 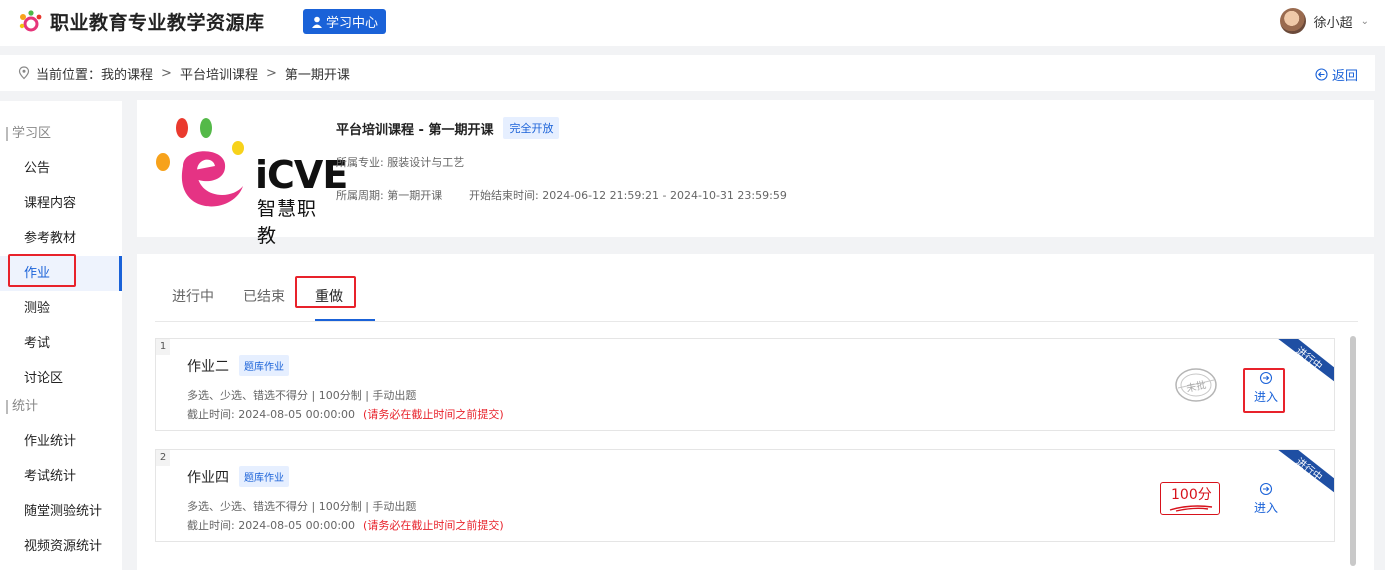 What do you see at coordinates (1266, 489) in the screenshot?
I see `enter-icon` at bounding box center [1266, 489].